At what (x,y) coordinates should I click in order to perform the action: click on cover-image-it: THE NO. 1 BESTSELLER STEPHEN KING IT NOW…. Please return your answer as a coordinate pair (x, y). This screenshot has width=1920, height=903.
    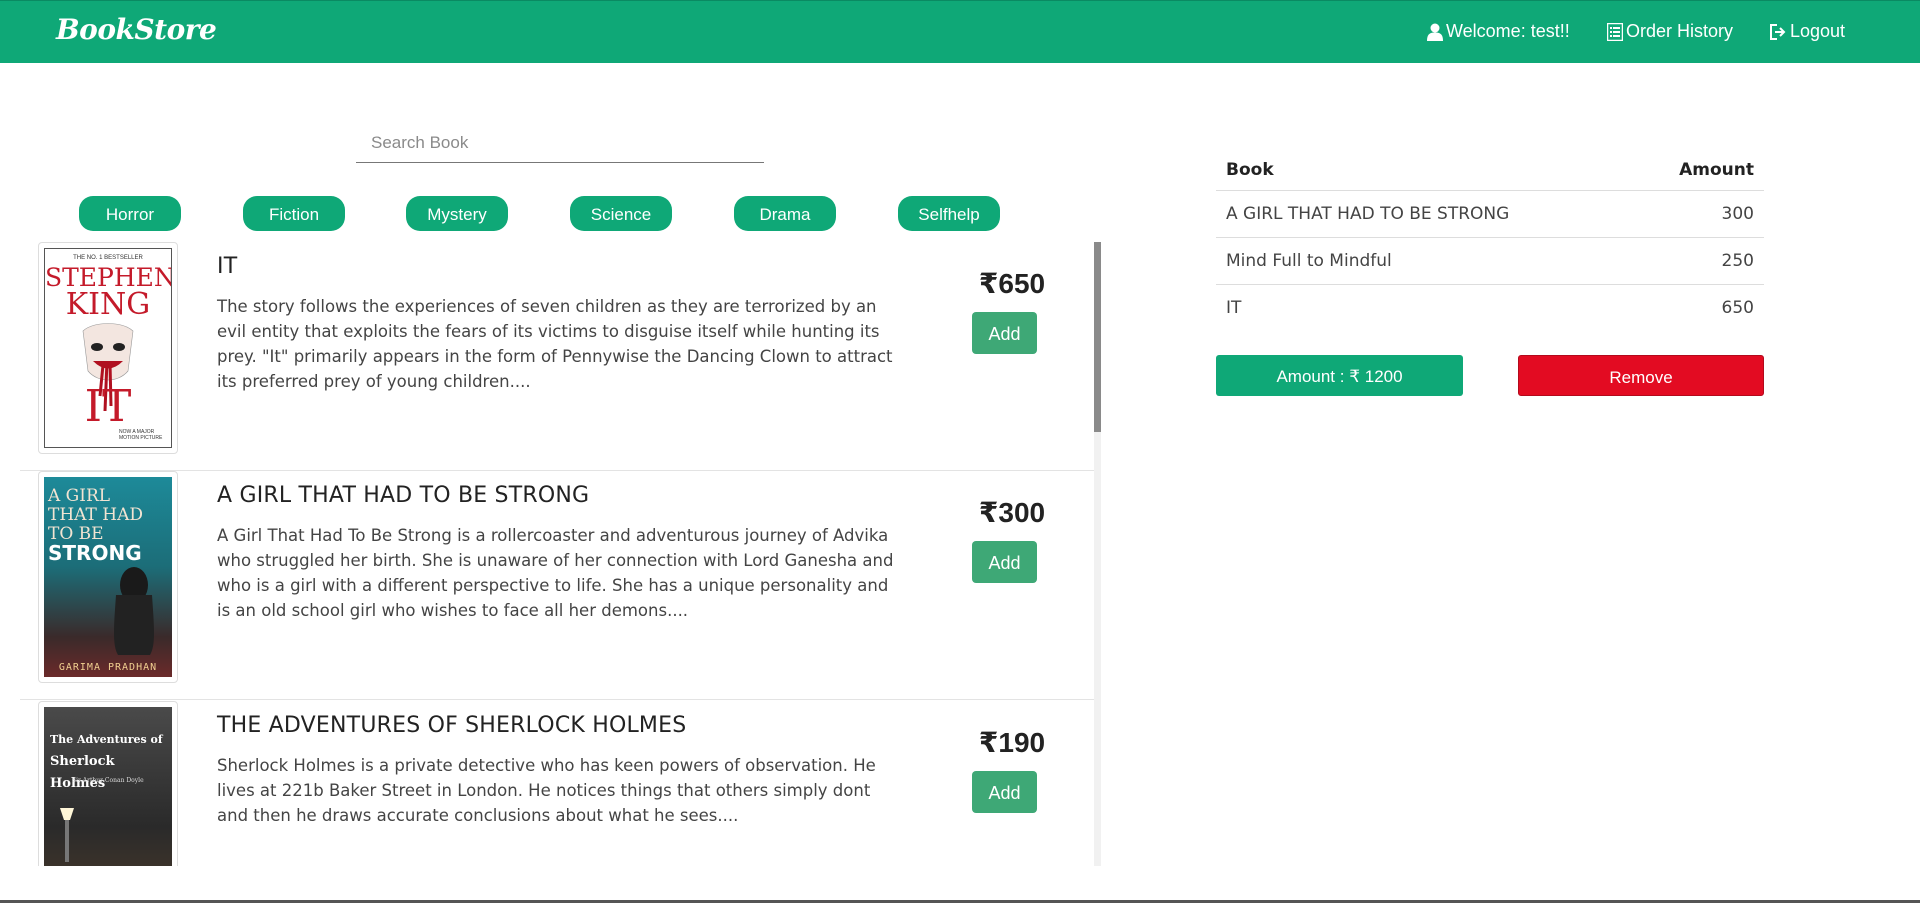
    Looking at the image, I should click on (108, 348).